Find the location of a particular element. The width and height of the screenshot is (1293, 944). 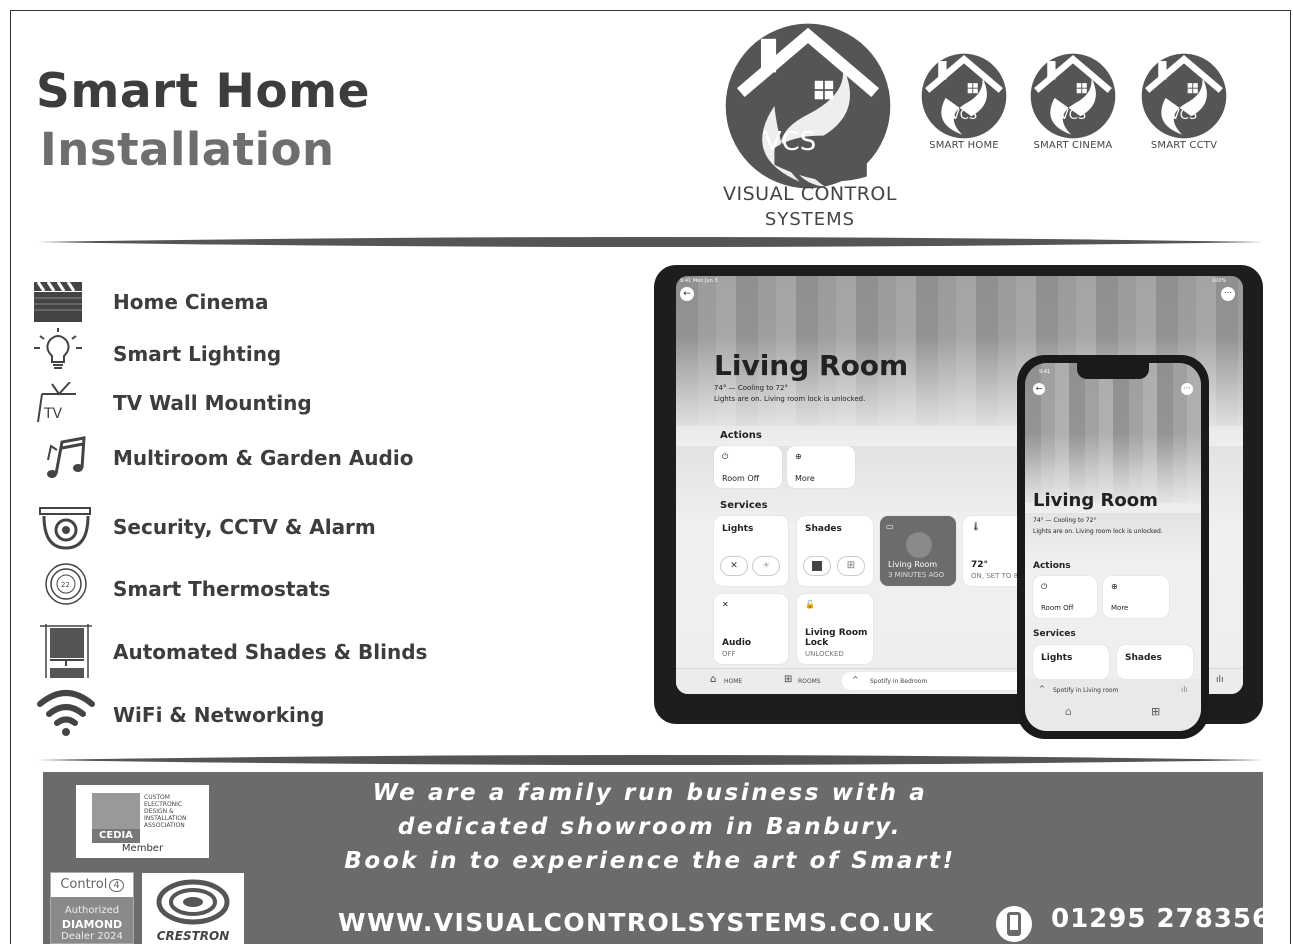

light-on-icon: ☀ is located at coordinates (766, 566).